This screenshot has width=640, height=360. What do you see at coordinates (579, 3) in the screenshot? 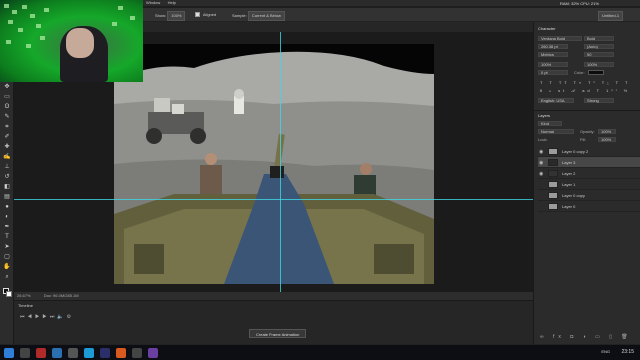
I see `system-stats: RAM: 32% CPU: 21%` at bounding box center [579, 3].